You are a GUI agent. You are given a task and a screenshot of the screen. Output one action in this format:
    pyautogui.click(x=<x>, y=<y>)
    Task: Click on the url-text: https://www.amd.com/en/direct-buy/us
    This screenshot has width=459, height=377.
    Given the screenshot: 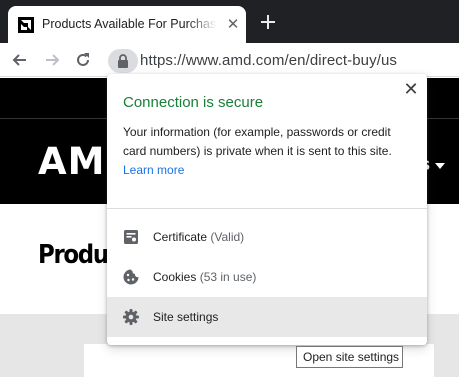 What is the action you would take?
    pyautogui.click(x=268, y=60)
    